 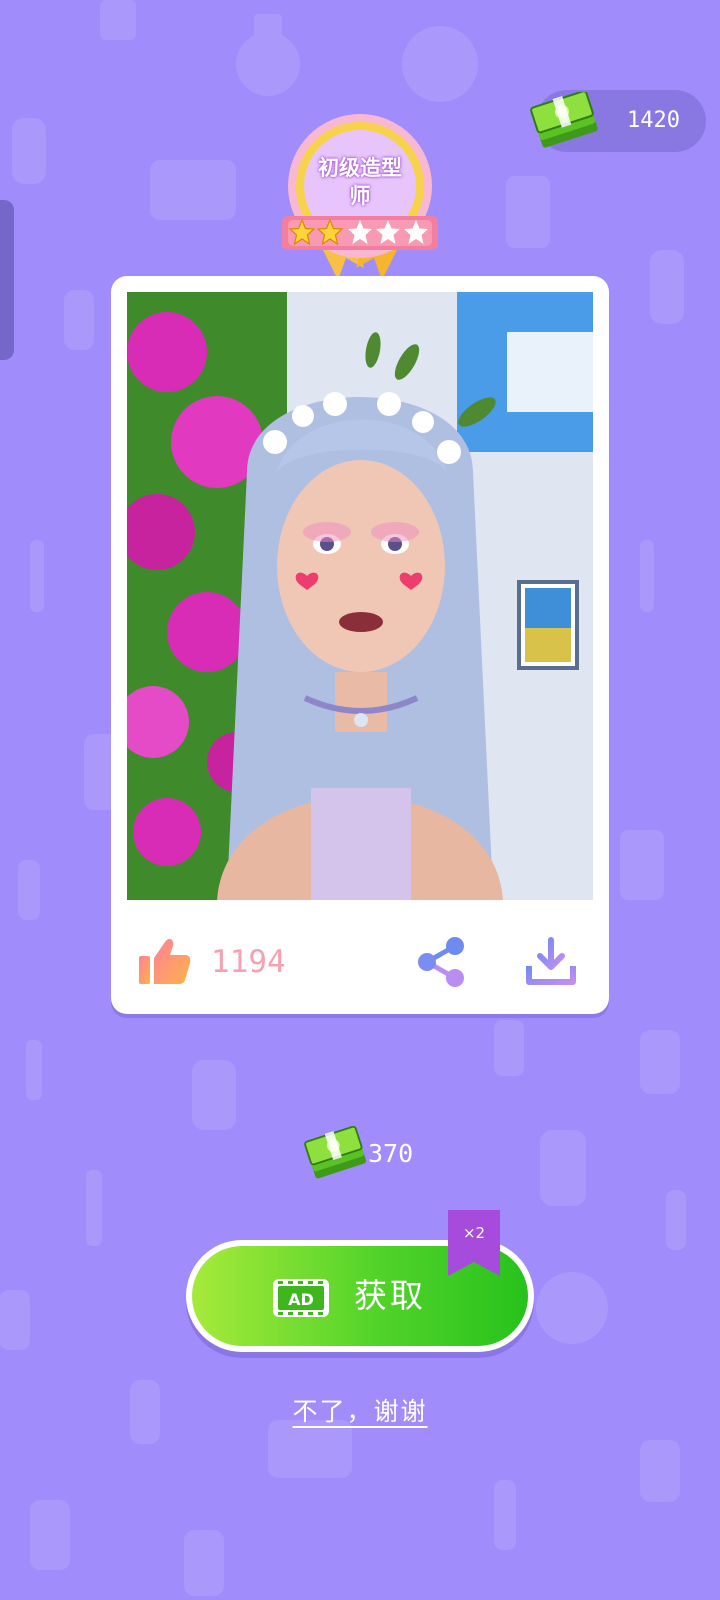 I want to click on no-thanks-link: 不了，谢谢, so click(x=360, y=1410).